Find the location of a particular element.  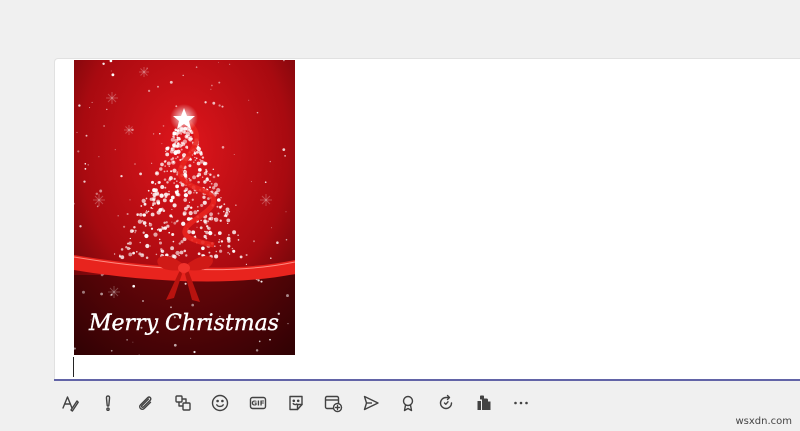

apps-button is located at coordinates (484, 403).